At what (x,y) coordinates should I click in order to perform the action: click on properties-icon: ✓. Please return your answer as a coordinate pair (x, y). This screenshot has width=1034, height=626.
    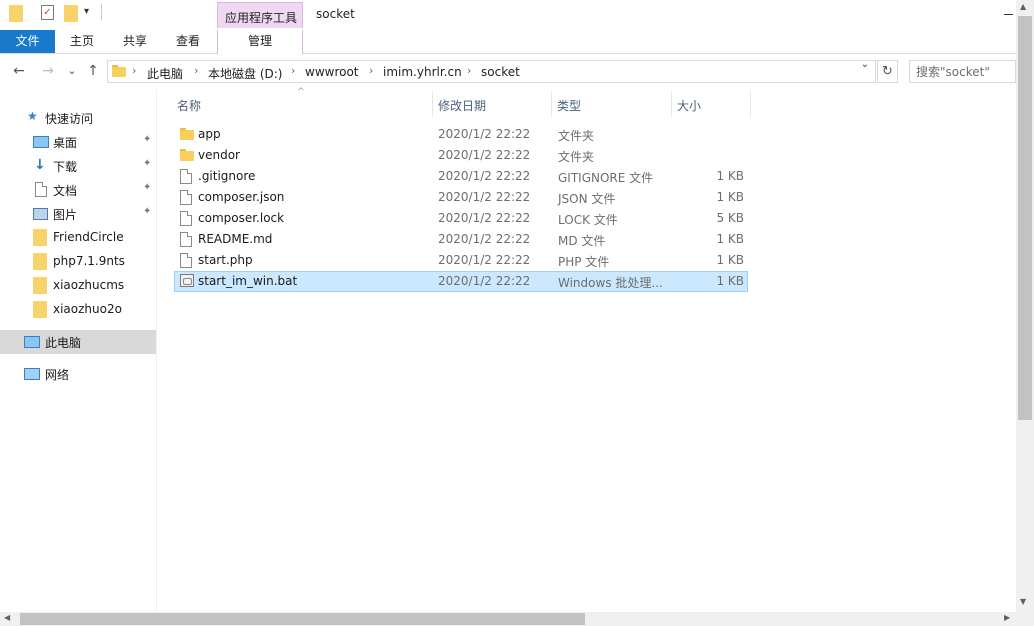
    Looking at the image, I should click on (47, 12).